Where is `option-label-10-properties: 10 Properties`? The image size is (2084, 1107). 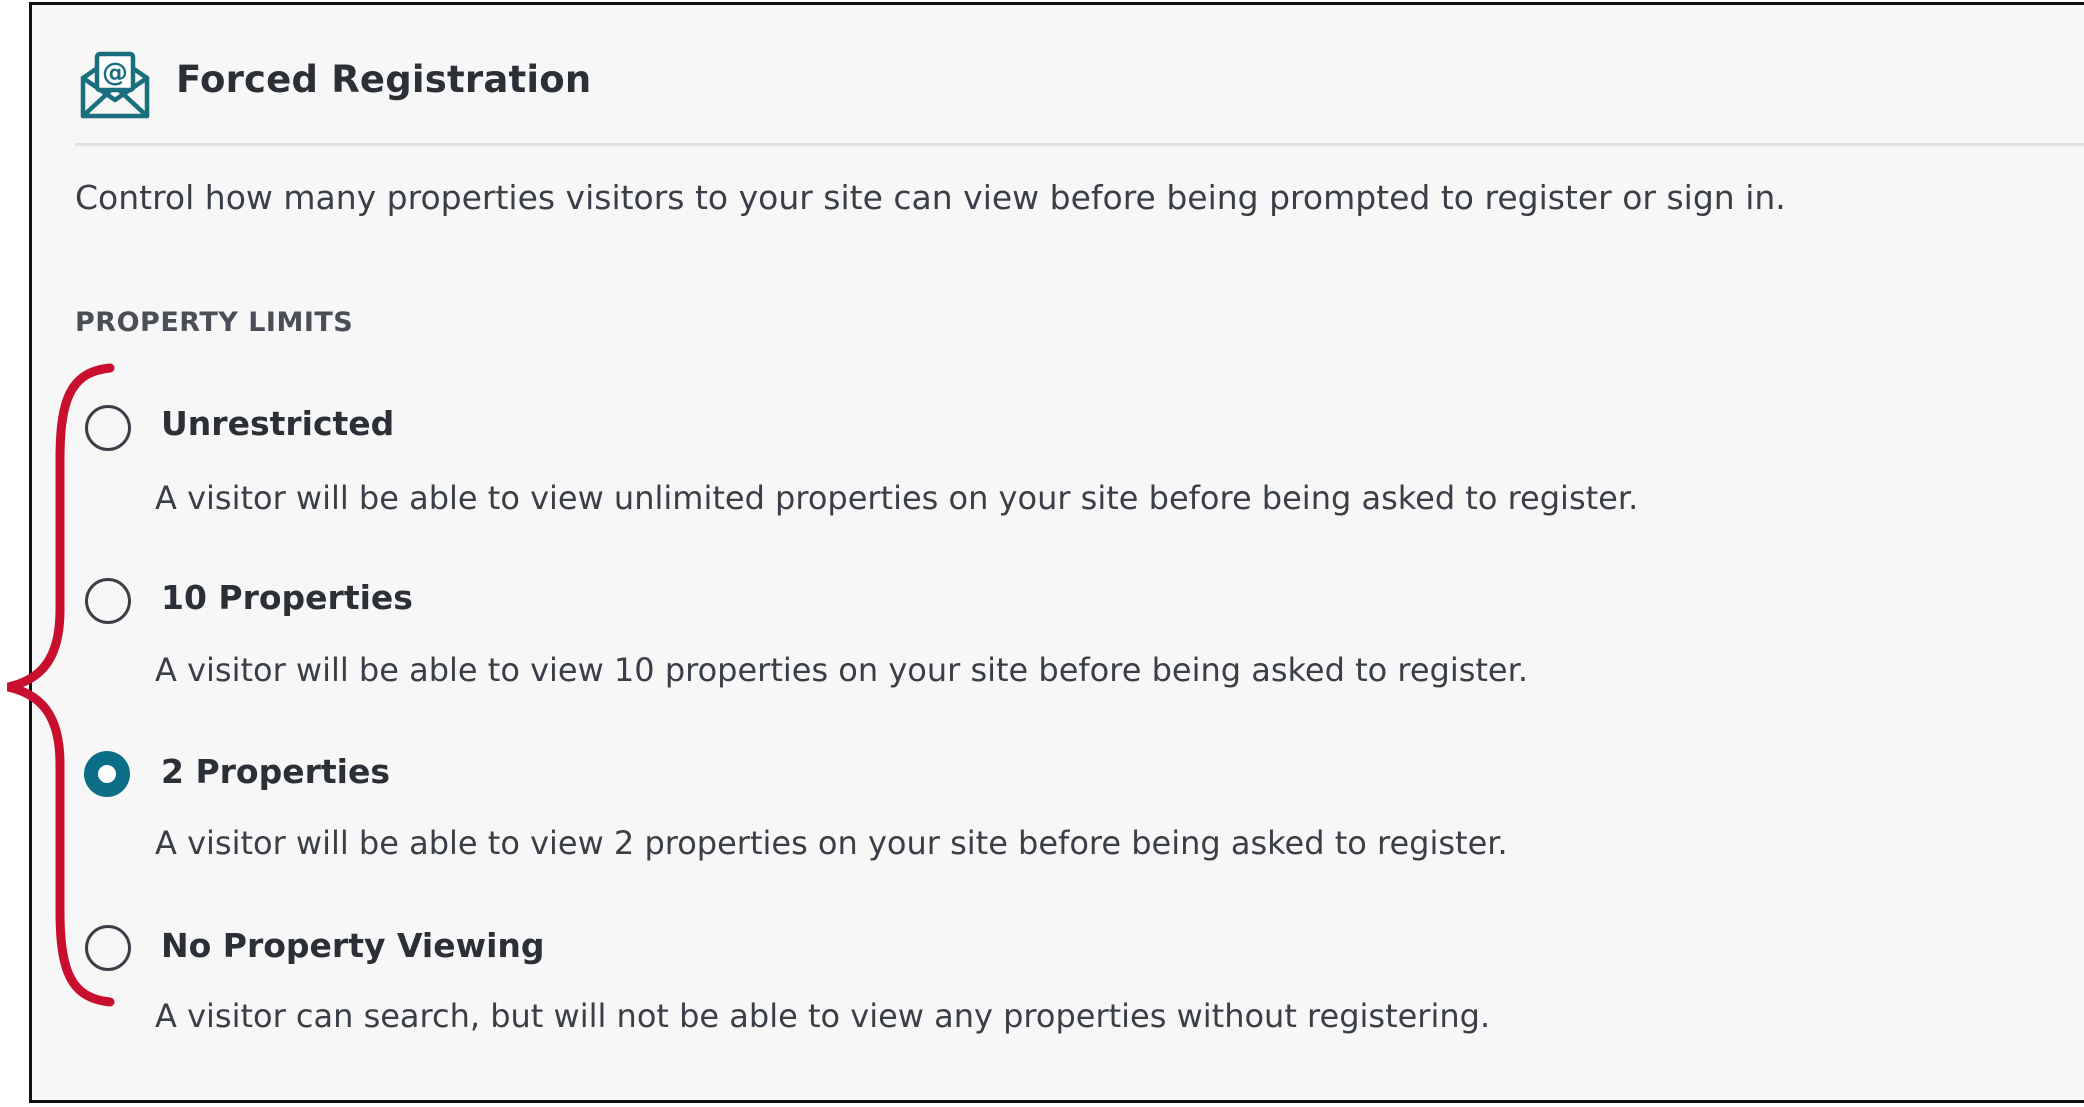
option-label-10-properties: 10 Properties is located at coordinates (287, 597).